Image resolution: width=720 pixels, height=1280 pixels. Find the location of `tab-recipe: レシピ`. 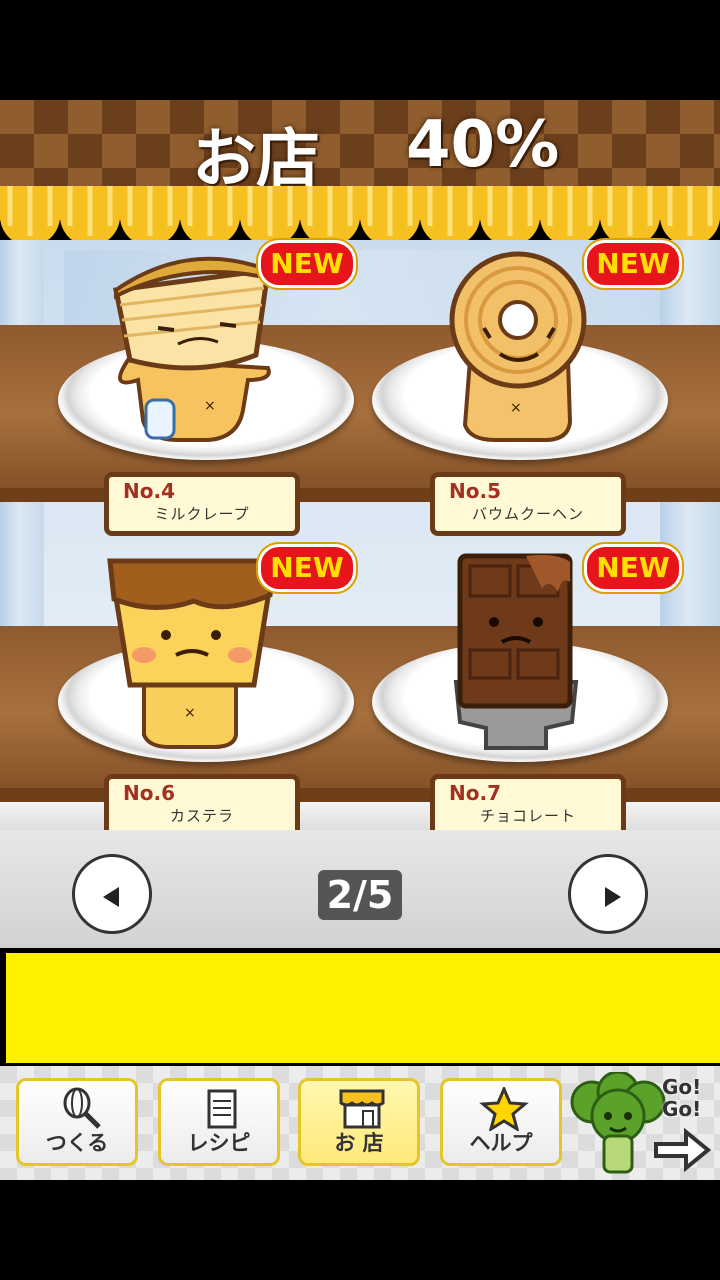

tab-recipe: レシピ is located at coordinates (219, 1122).